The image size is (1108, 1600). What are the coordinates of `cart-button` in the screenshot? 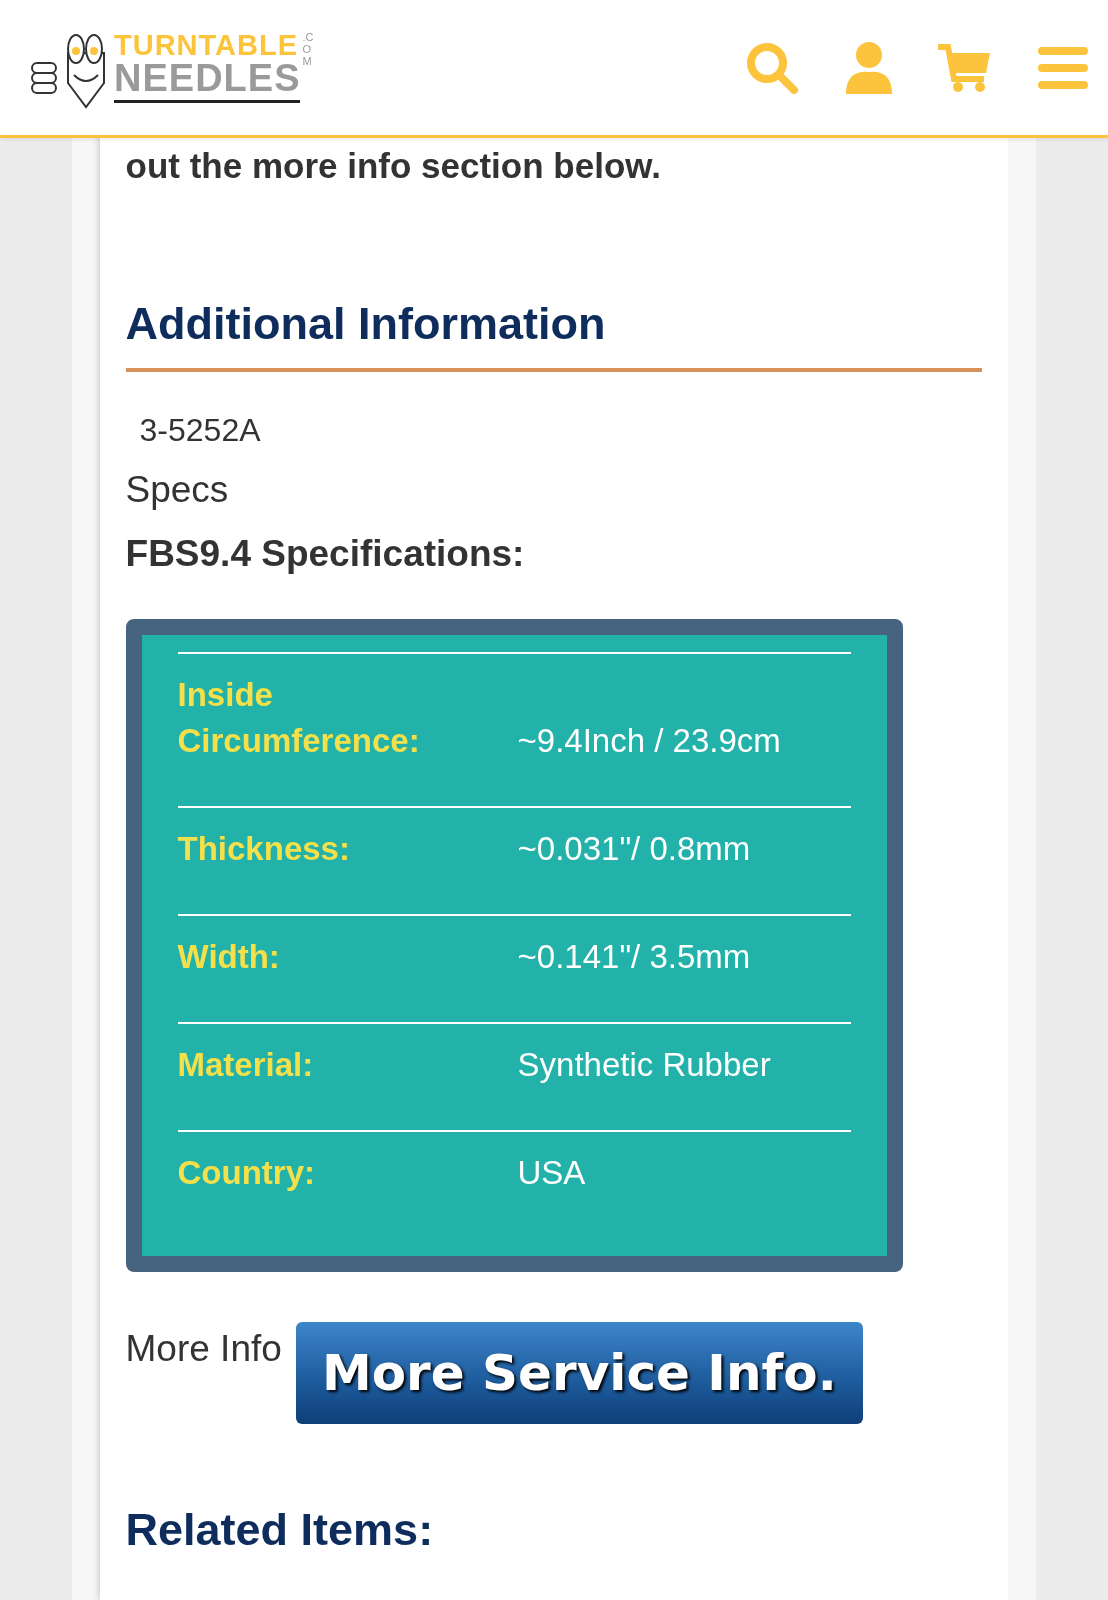 It's located at (965, 67).